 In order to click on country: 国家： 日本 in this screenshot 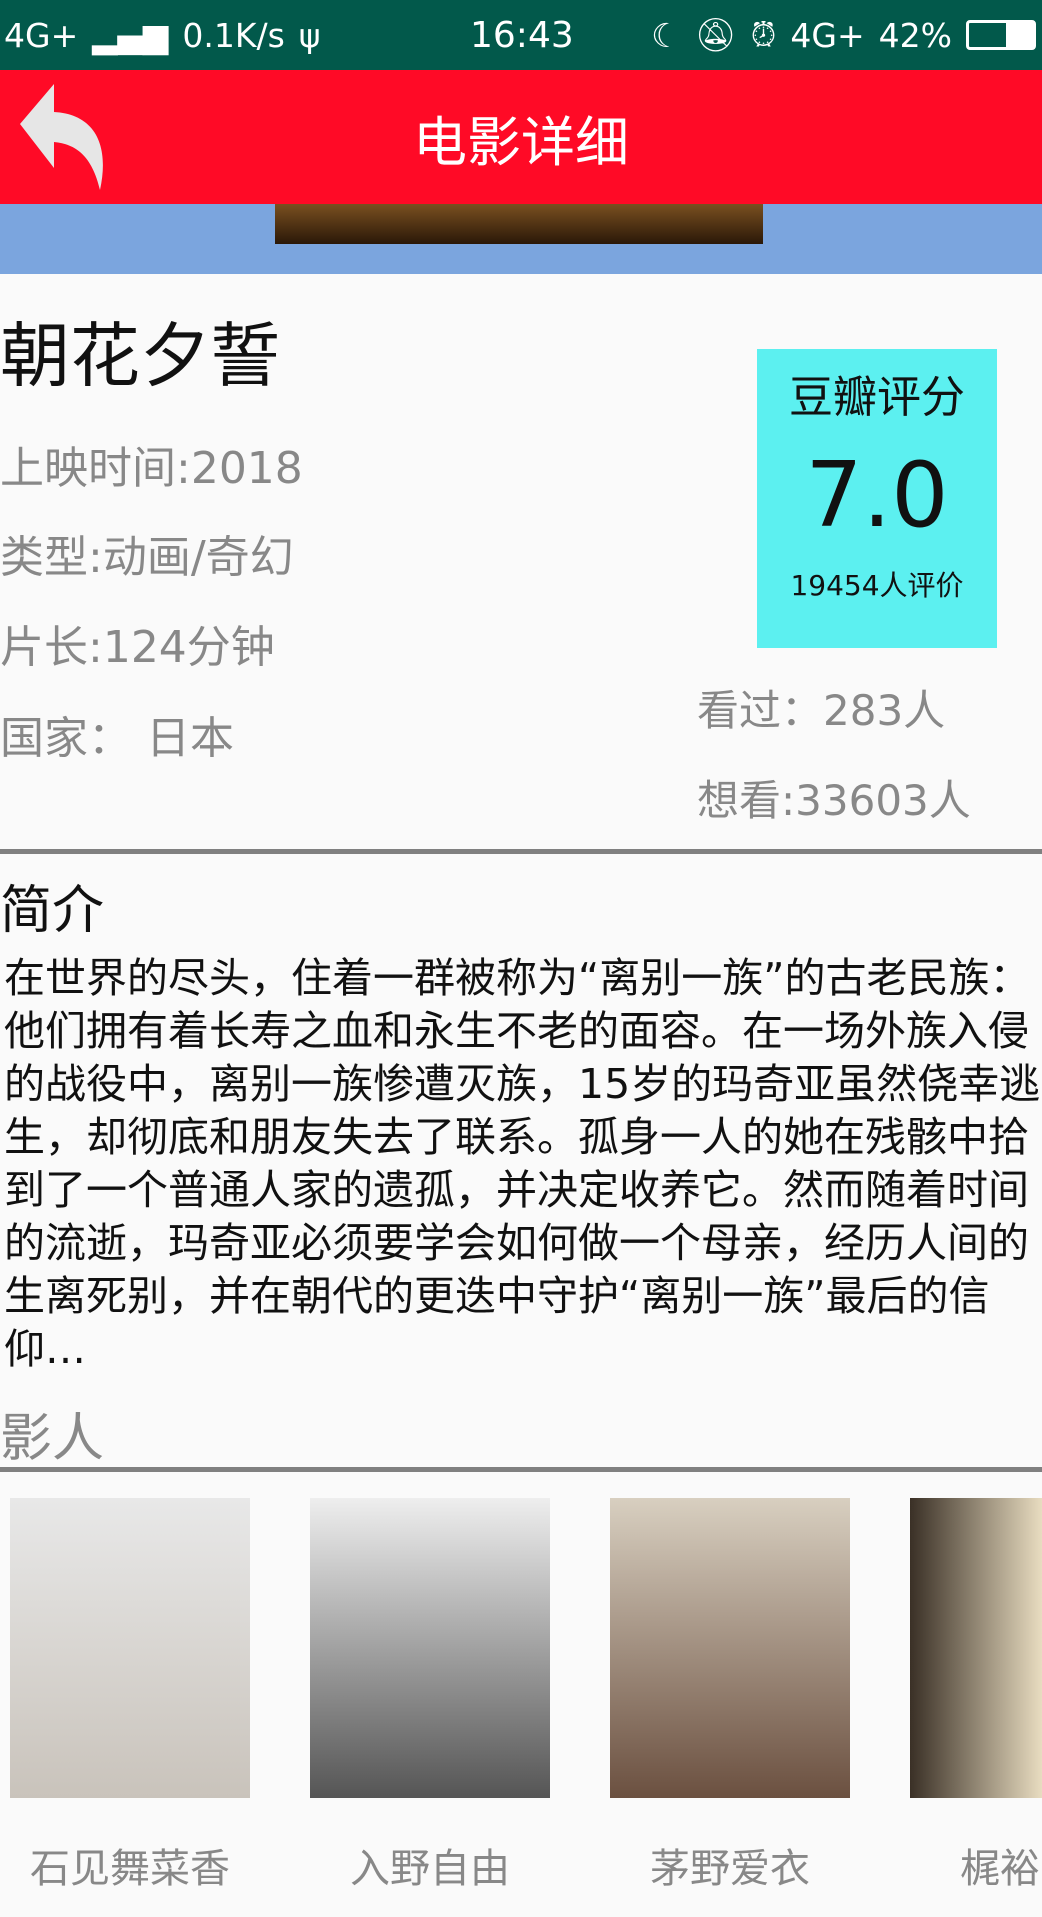, I will do `click(117, 738)`.